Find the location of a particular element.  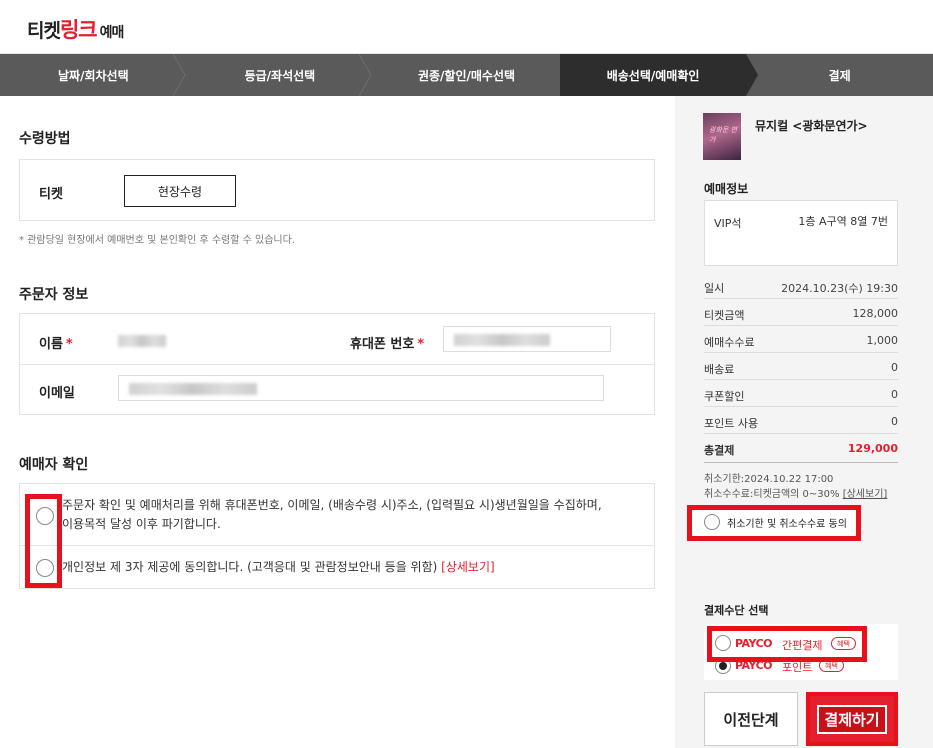

step-ticket-type: 권종/할인/매수선택 is located at coordinates (466, 75).